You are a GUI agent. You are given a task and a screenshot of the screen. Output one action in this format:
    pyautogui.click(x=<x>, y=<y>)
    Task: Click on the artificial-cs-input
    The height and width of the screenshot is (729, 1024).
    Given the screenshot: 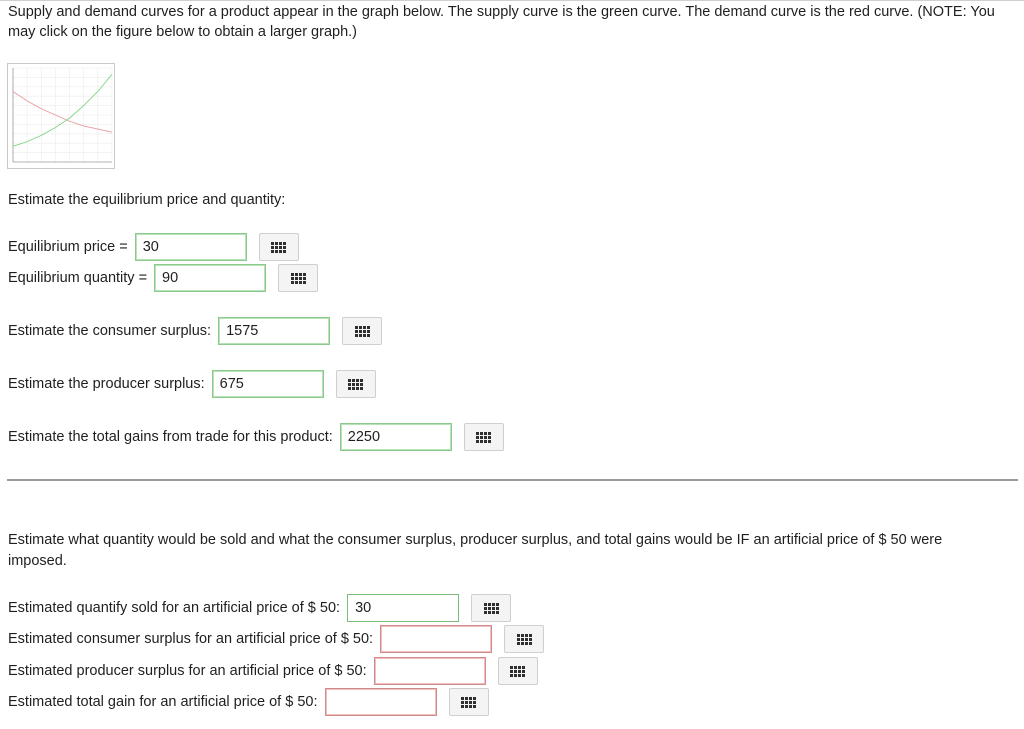 What is the action you would take?
    pyautogui.click(x=436, y=639)
    